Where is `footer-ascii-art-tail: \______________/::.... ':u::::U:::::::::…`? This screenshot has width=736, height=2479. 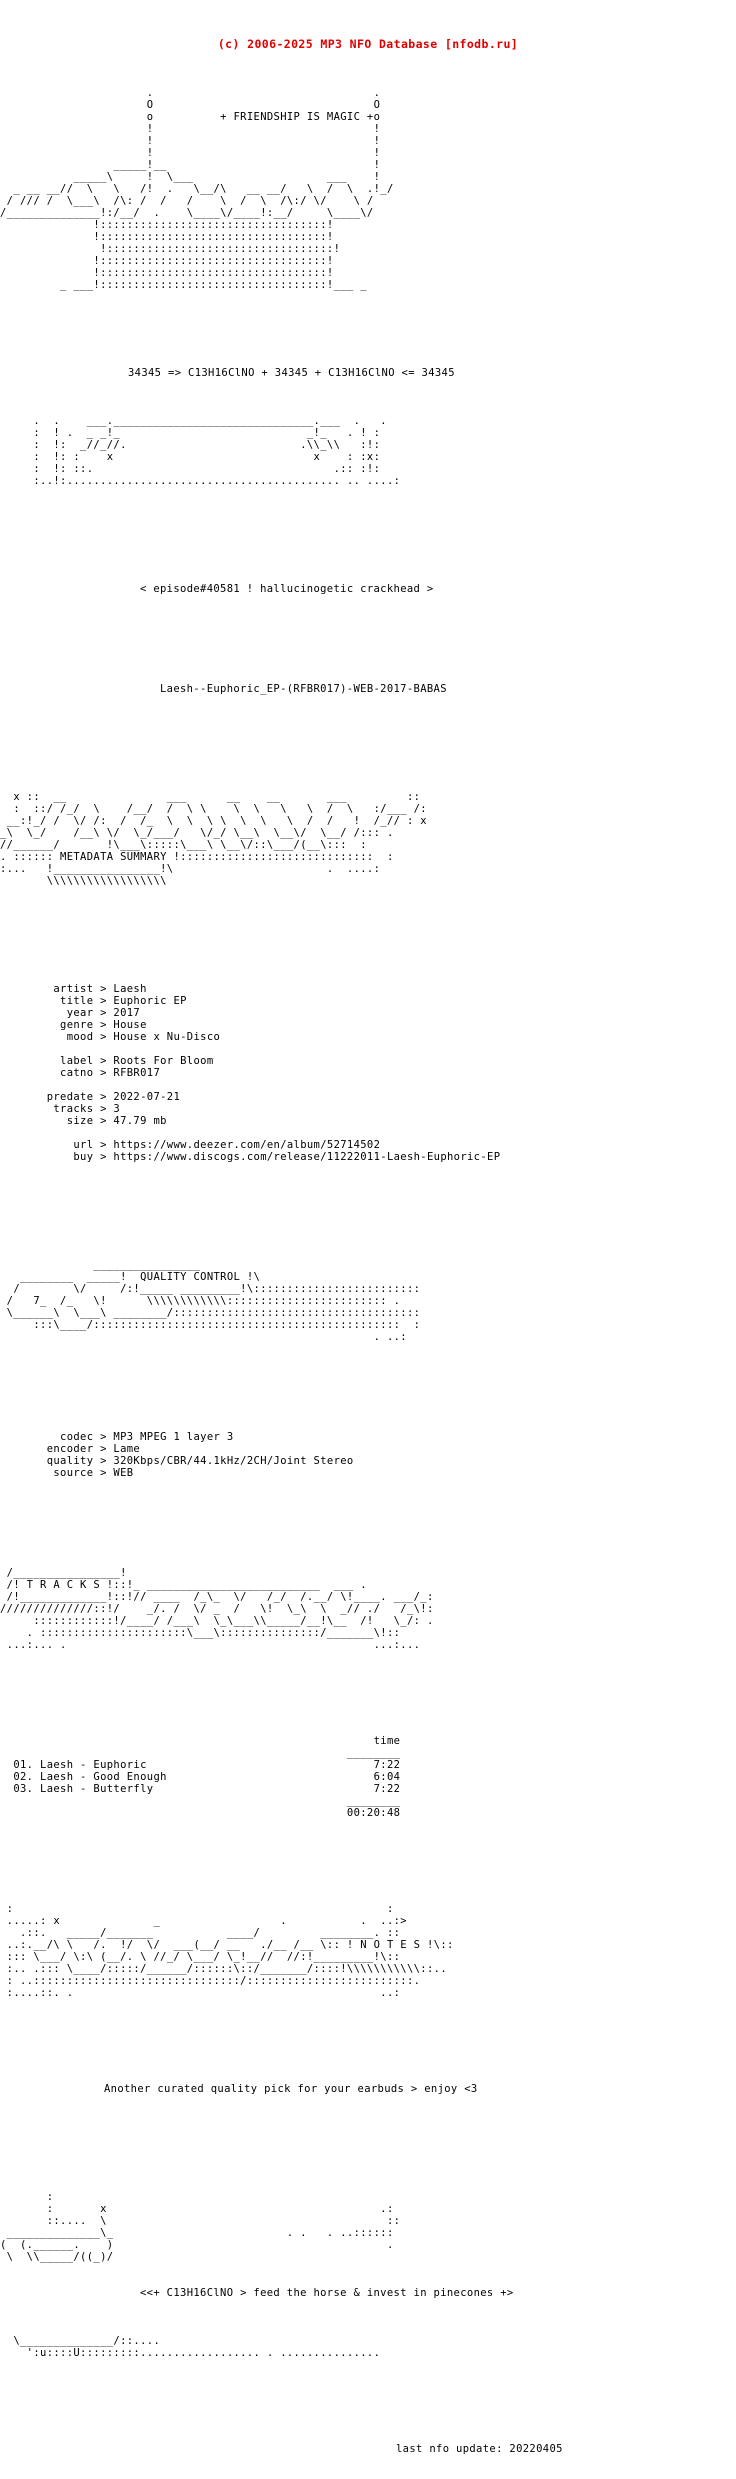 footer-ascii-art-tail: \______________/::.... ':u::::U:::::::::… is located at coordinates (197, 2347).